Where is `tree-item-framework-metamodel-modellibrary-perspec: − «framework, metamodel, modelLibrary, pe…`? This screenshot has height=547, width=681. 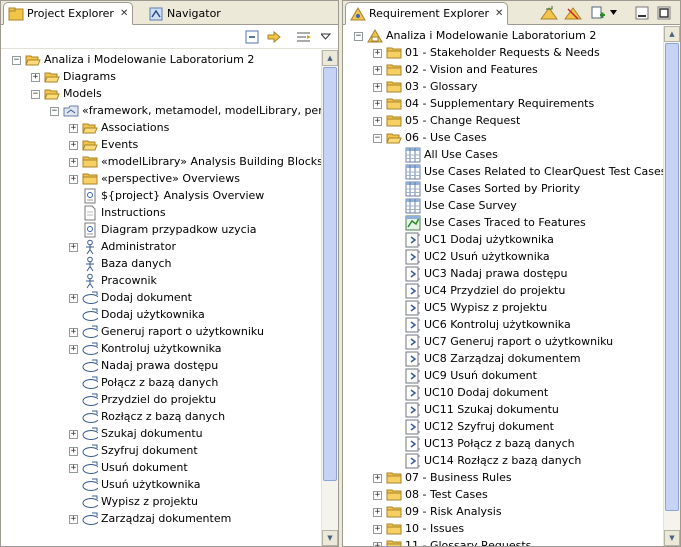 tree-item-framework-metamodel-modellibrary-perspec: − «framework, metamodel, modelLibrary, pe… is located at coordinates (161, 111).